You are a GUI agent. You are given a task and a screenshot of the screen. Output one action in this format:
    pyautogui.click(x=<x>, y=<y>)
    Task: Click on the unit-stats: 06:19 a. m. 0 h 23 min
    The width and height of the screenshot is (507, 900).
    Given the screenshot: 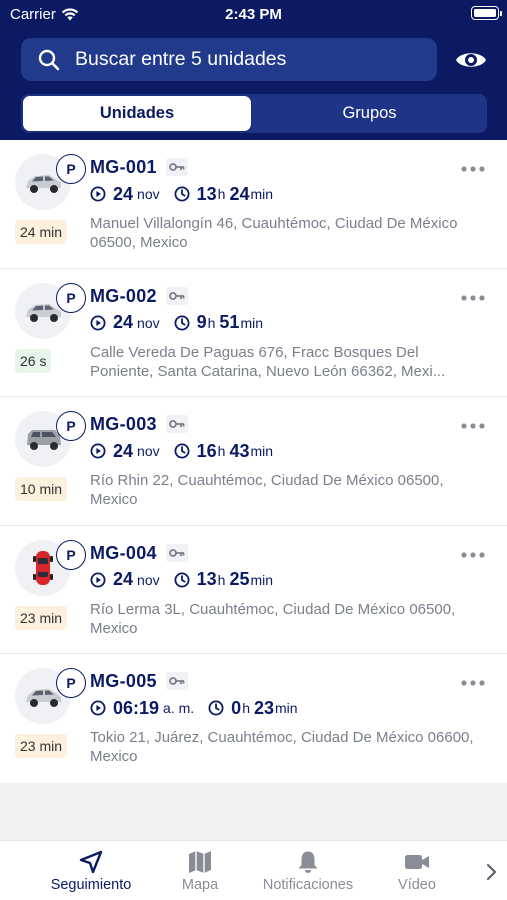 What is the action you would take?
    pyautogui.click(x=194, y=708)
    